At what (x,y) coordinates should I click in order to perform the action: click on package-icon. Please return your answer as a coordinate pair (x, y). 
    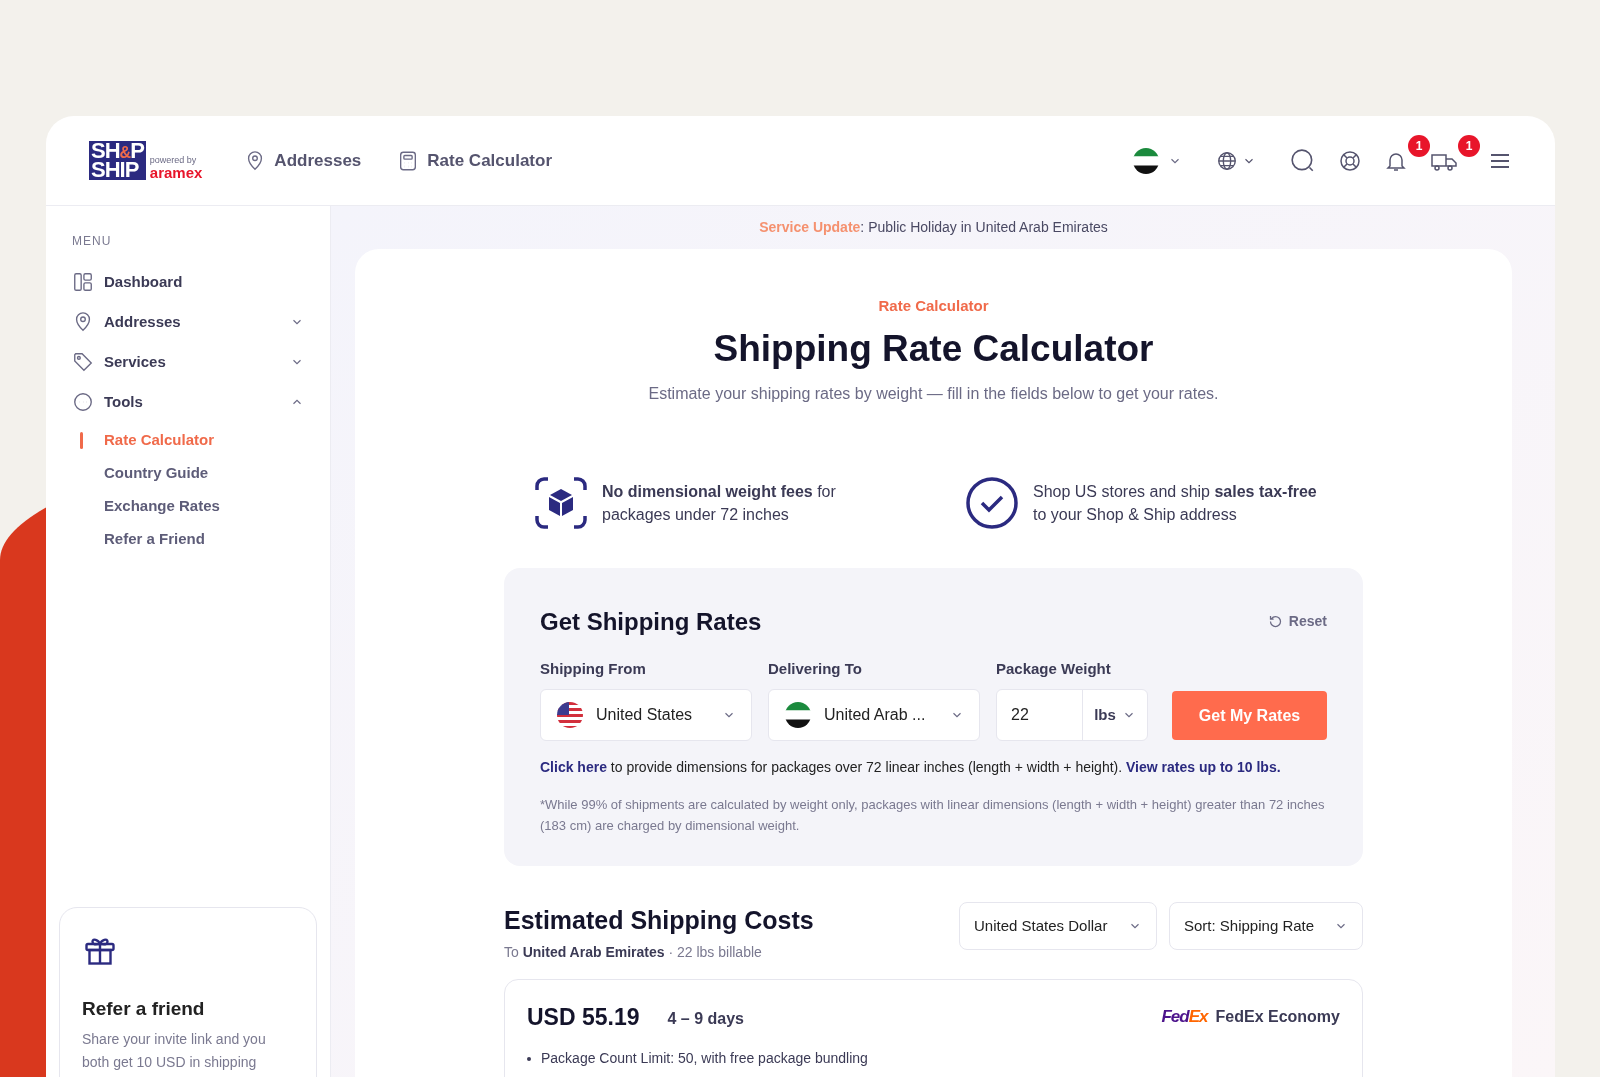
    Looking at the image, I should click on (561, 502).